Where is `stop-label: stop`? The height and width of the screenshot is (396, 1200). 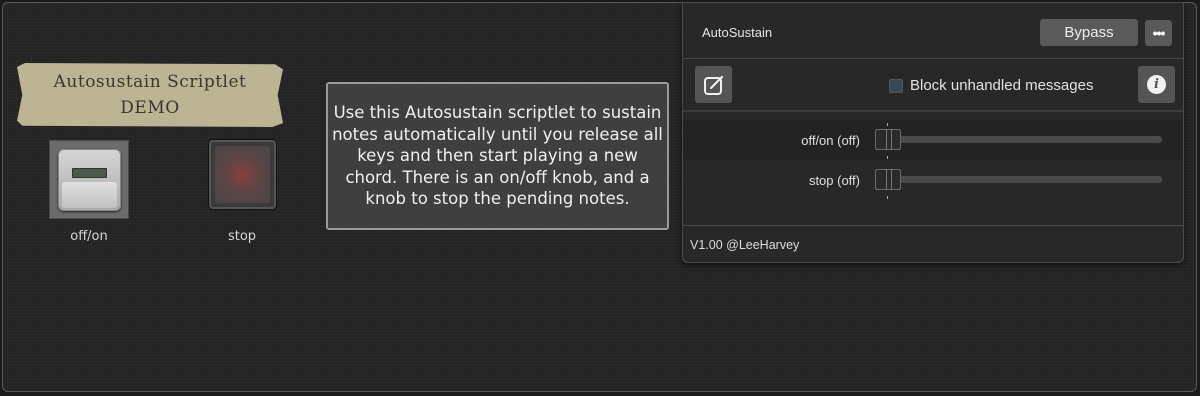 stop-label: stop is located at coordinates (242, 236).